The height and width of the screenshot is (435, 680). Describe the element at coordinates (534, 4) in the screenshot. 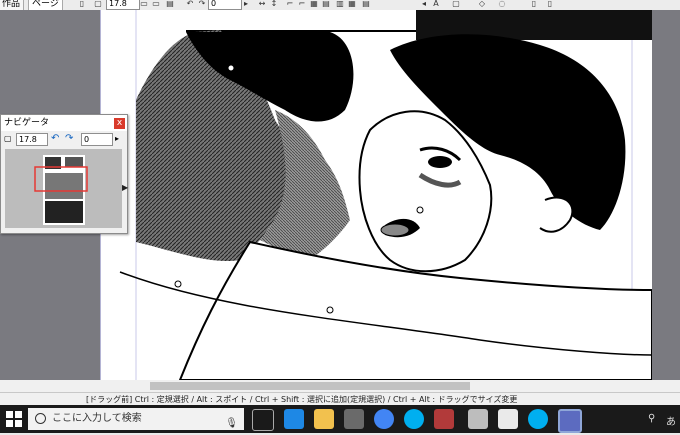

I see `ruler-settings-icon: ▯` at that location.